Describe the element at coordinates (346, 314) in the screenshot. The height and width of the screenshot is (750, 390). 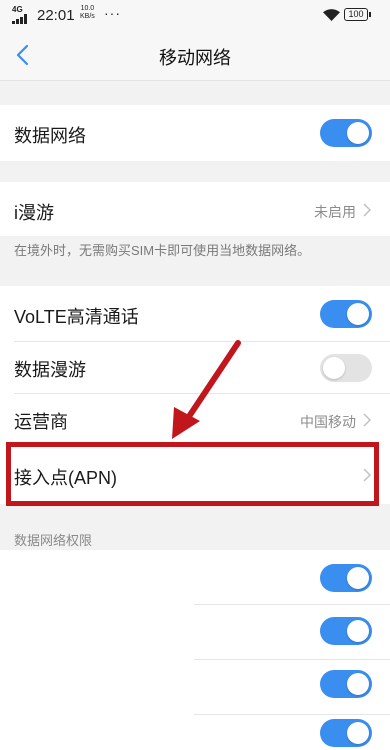
I see `volte-toggle` at that location.